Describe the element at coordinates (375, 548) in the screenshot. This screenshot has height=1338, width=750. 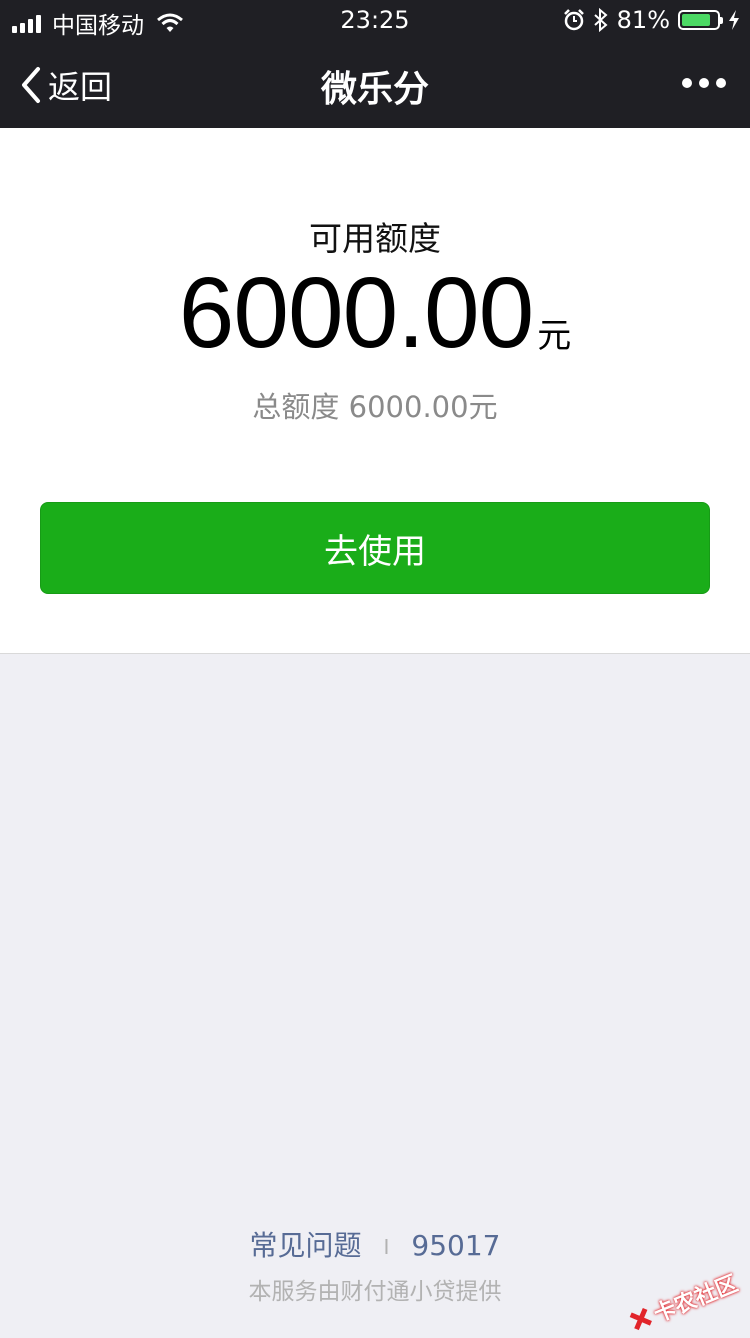
I see `use-button: 去使用` at that location.